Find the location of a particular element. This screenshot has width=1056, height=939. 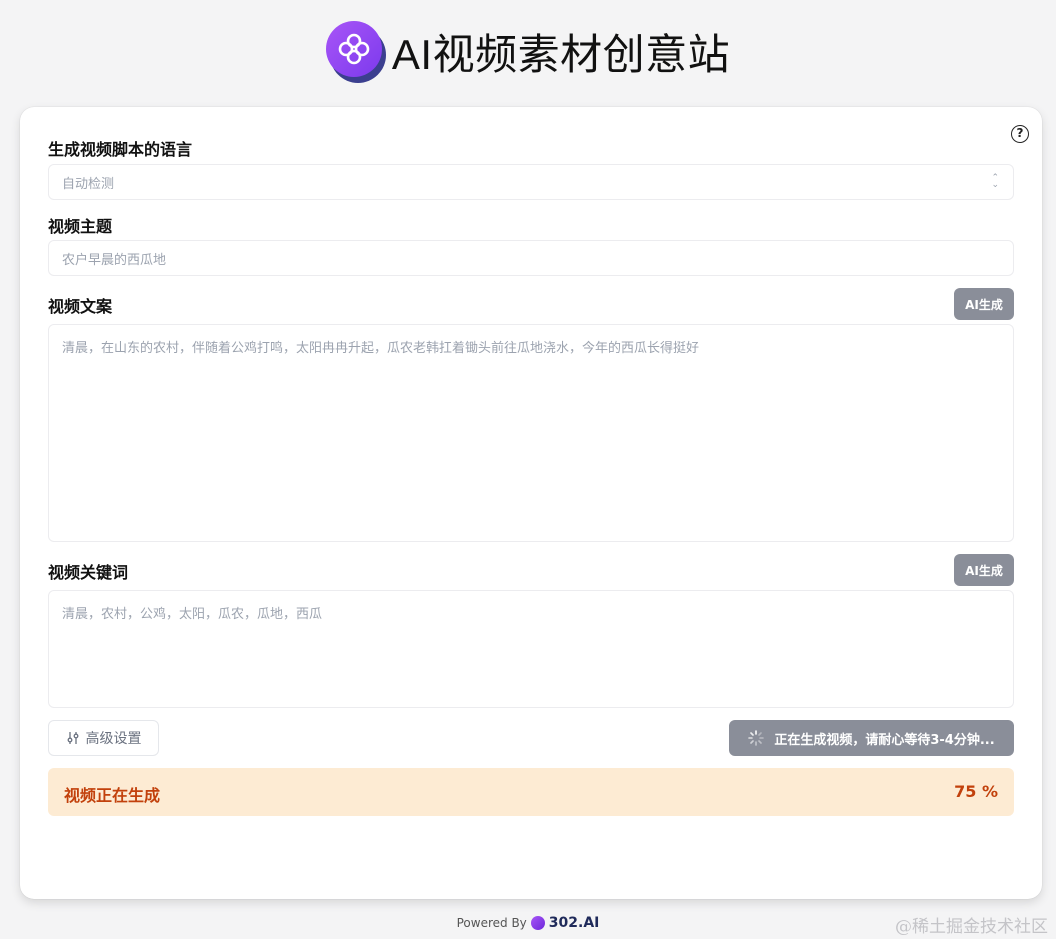

app-header: AI视频素材创意站 is located at coordinates (528, 50).